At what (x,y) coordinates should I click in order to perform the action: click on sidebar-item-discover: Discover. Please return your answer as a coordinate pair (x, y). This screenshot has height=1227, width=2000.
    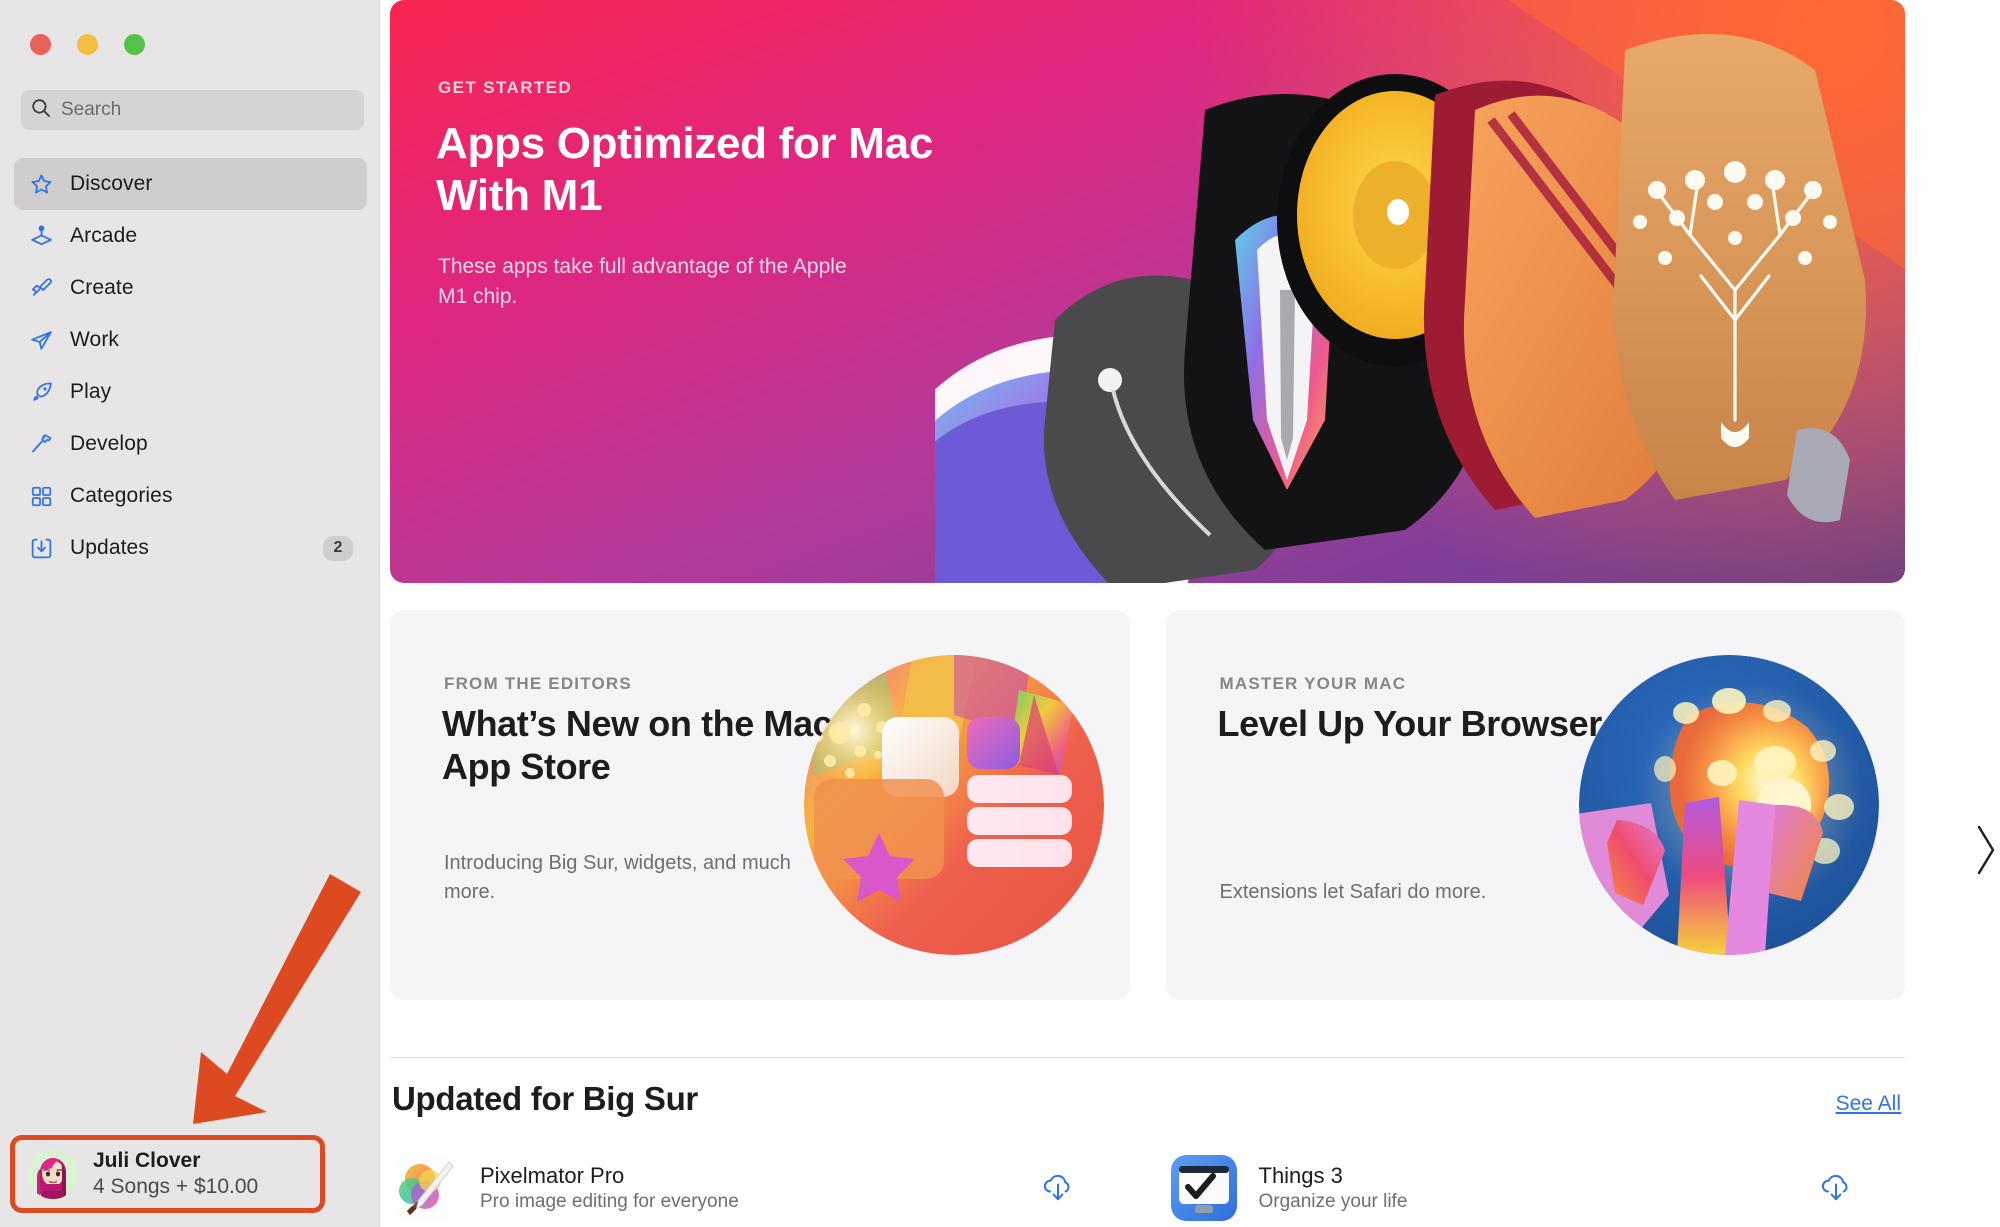
    Looking at the image, I should click on (190, 184).